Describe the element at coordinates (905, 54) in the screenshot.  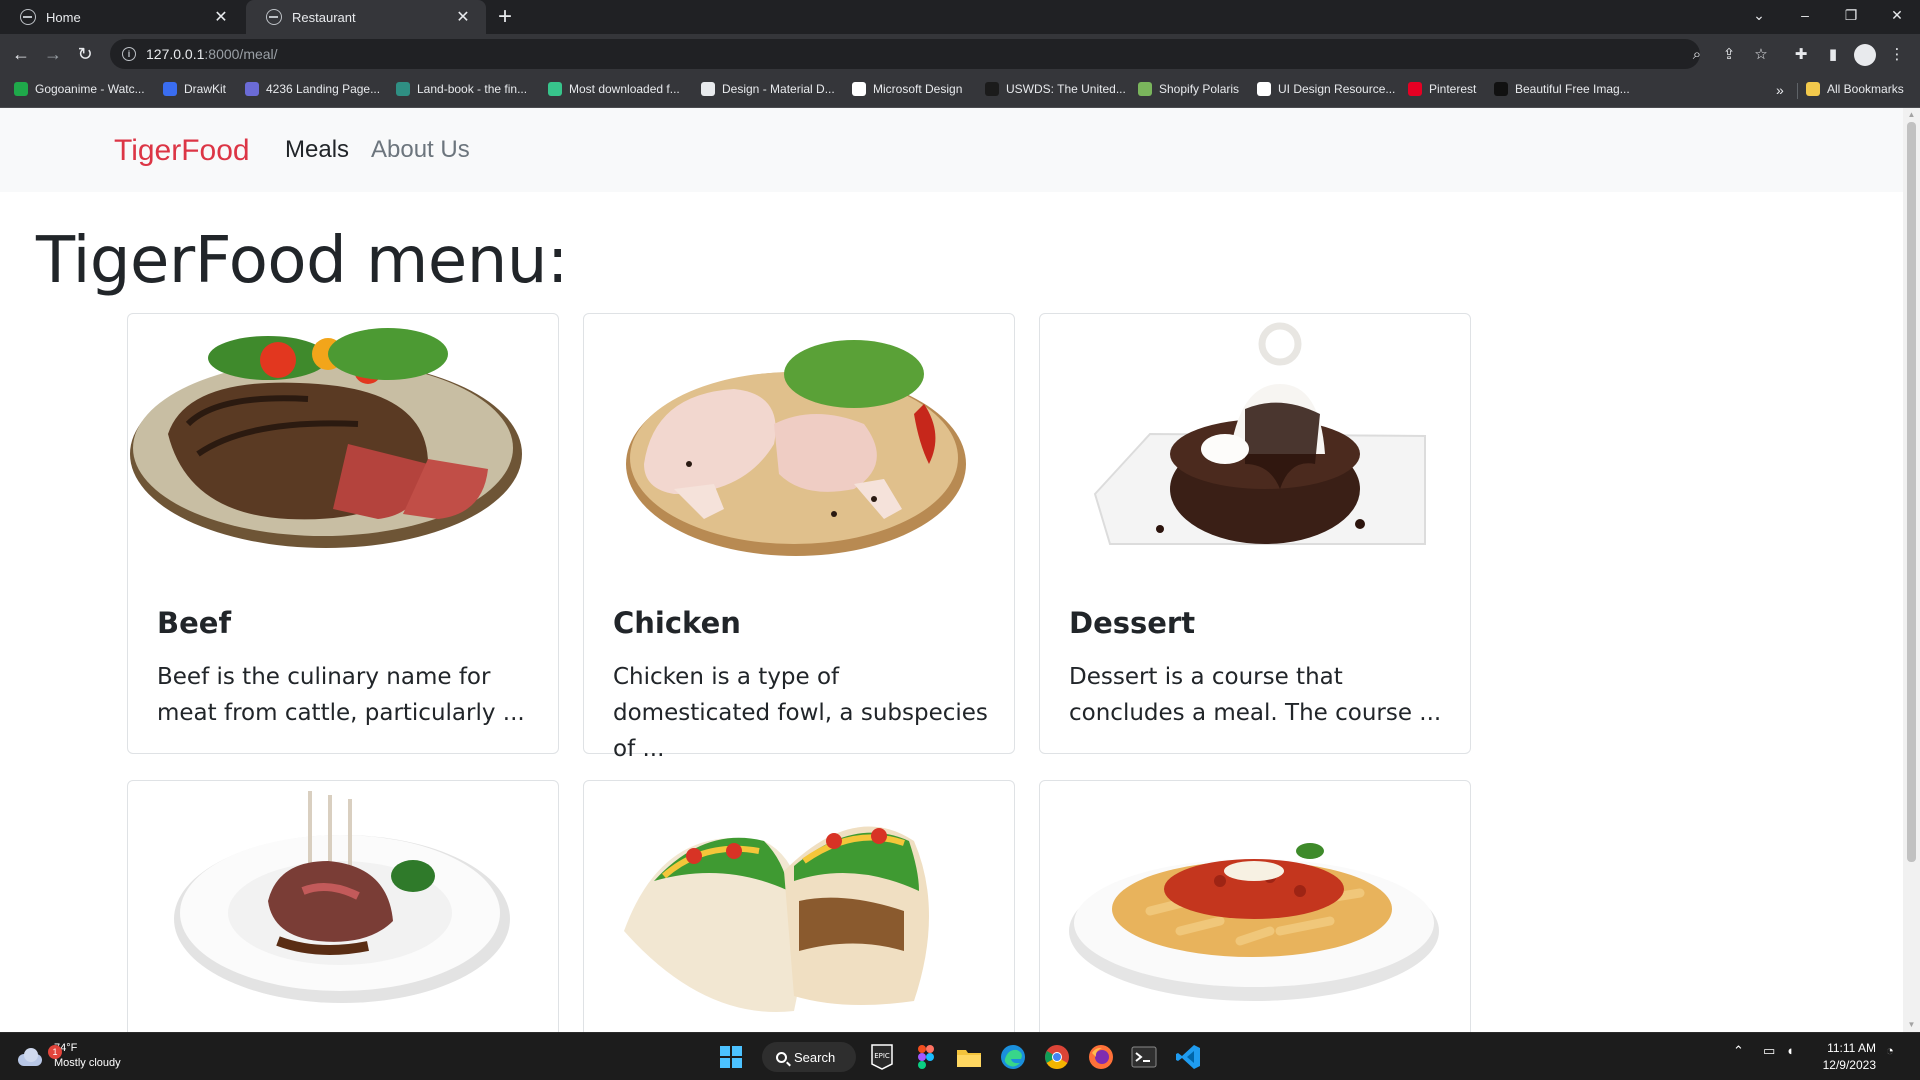
I see `address-bar: i 127.0.0.1:8000/meal/` at that location.